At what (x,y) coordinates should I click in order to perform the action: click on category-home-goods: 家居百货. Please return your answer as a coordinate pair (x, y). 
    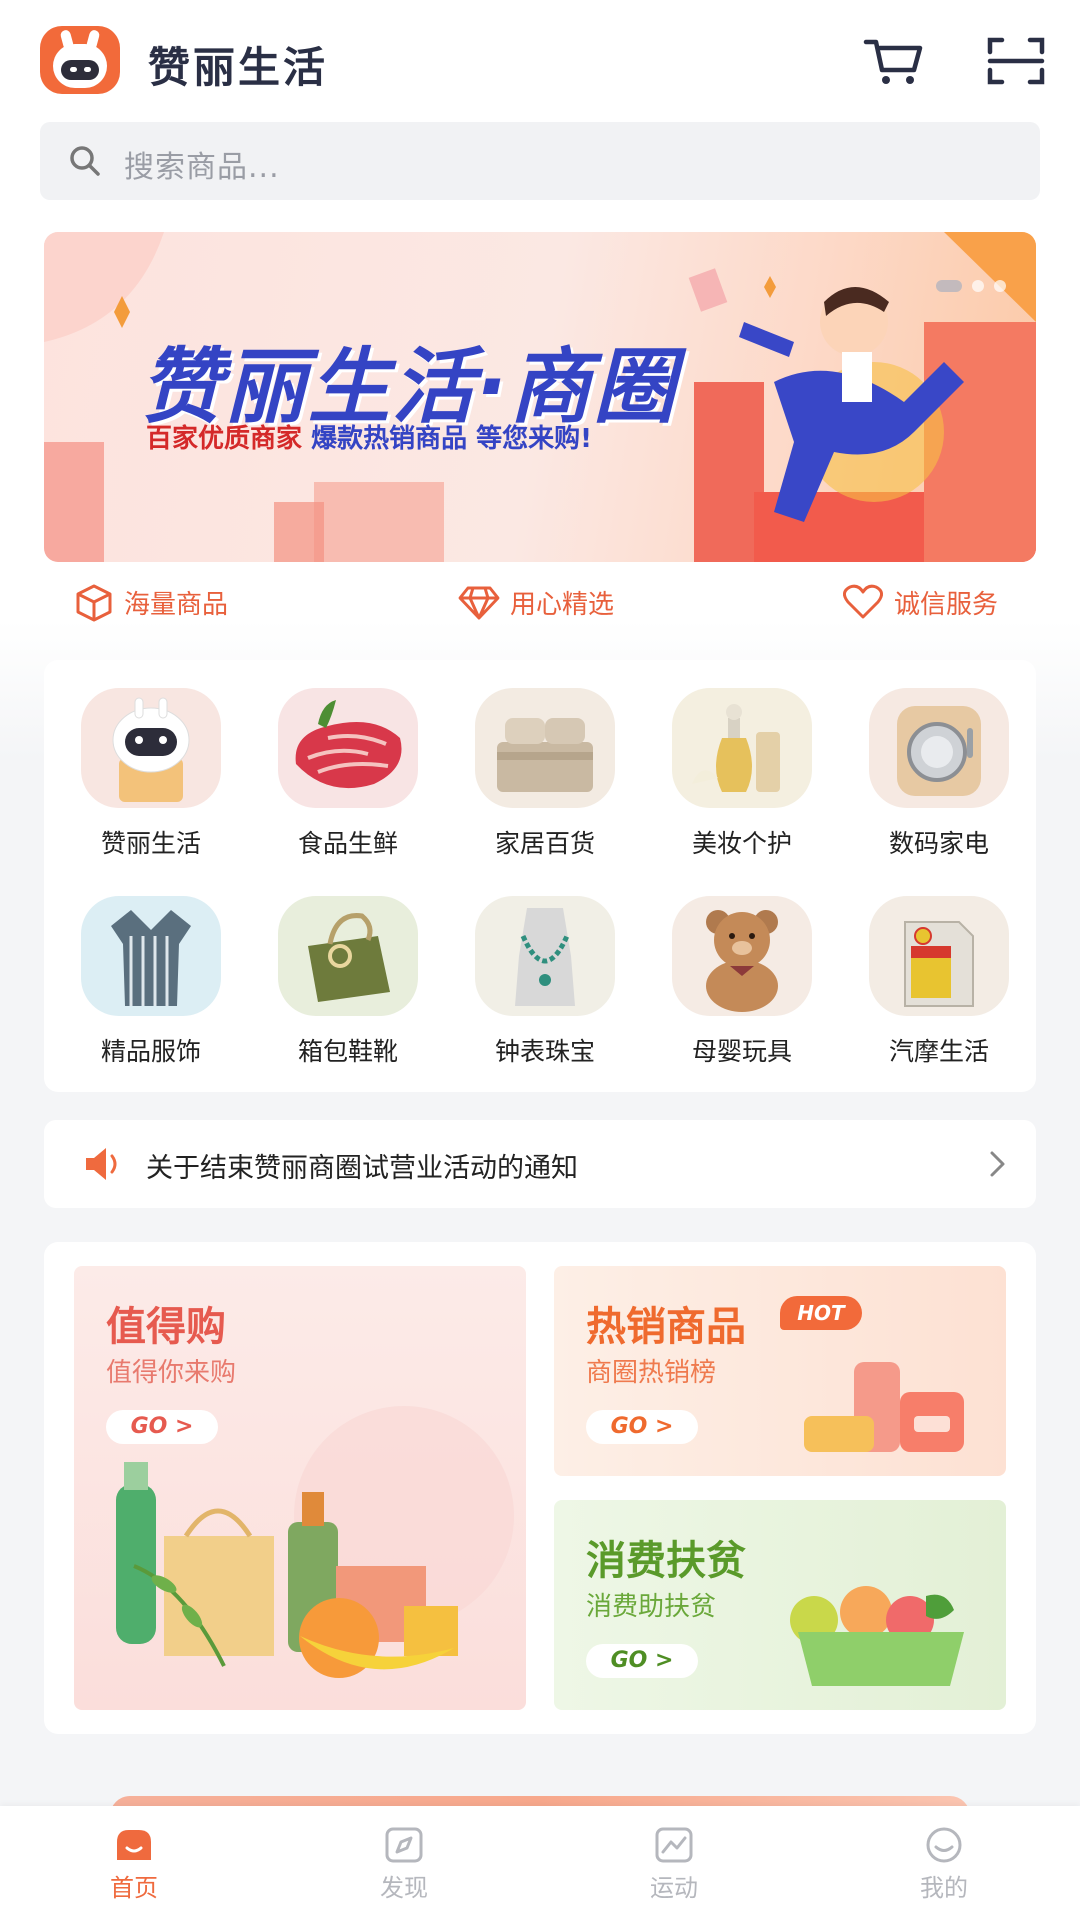
    Looking at the image, I should click on (545, 759).